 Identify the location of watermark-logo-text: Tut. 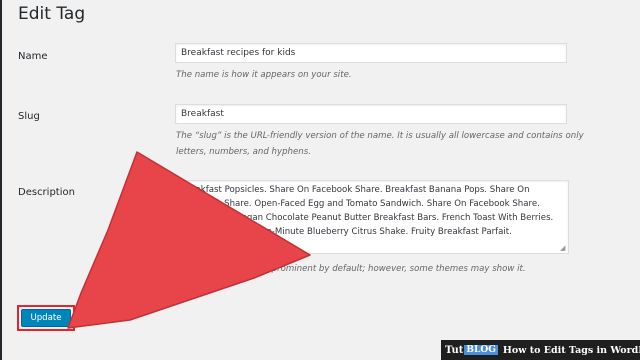
(454, 350).